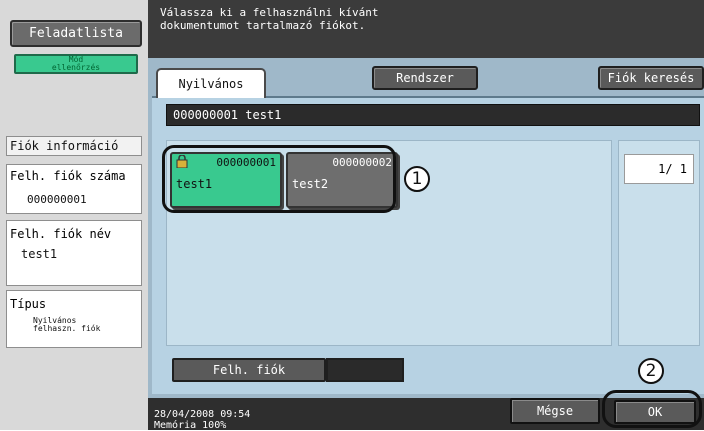 Image resolution: width=704 pixels, height=431 pixels. What do you see at coordinates (76, 33) in the screenshot?
I see `job-list-button: Feladatlista` at bounding box center [76, 33].